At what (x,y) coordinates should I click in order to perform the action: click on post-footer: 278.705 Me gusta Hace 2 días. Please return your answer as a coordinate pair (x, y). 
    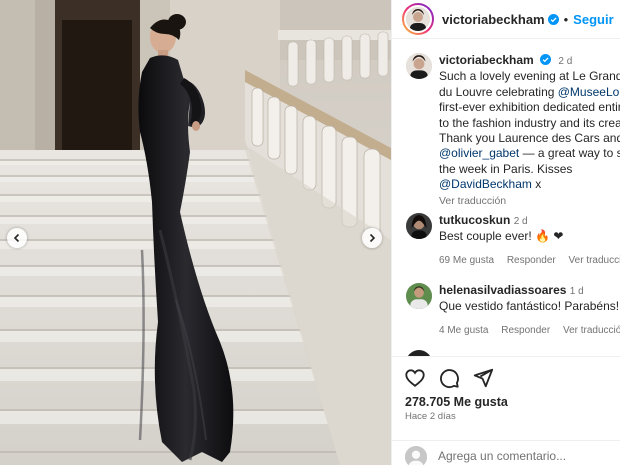
    Looking at the image, I should click on (506, 410).